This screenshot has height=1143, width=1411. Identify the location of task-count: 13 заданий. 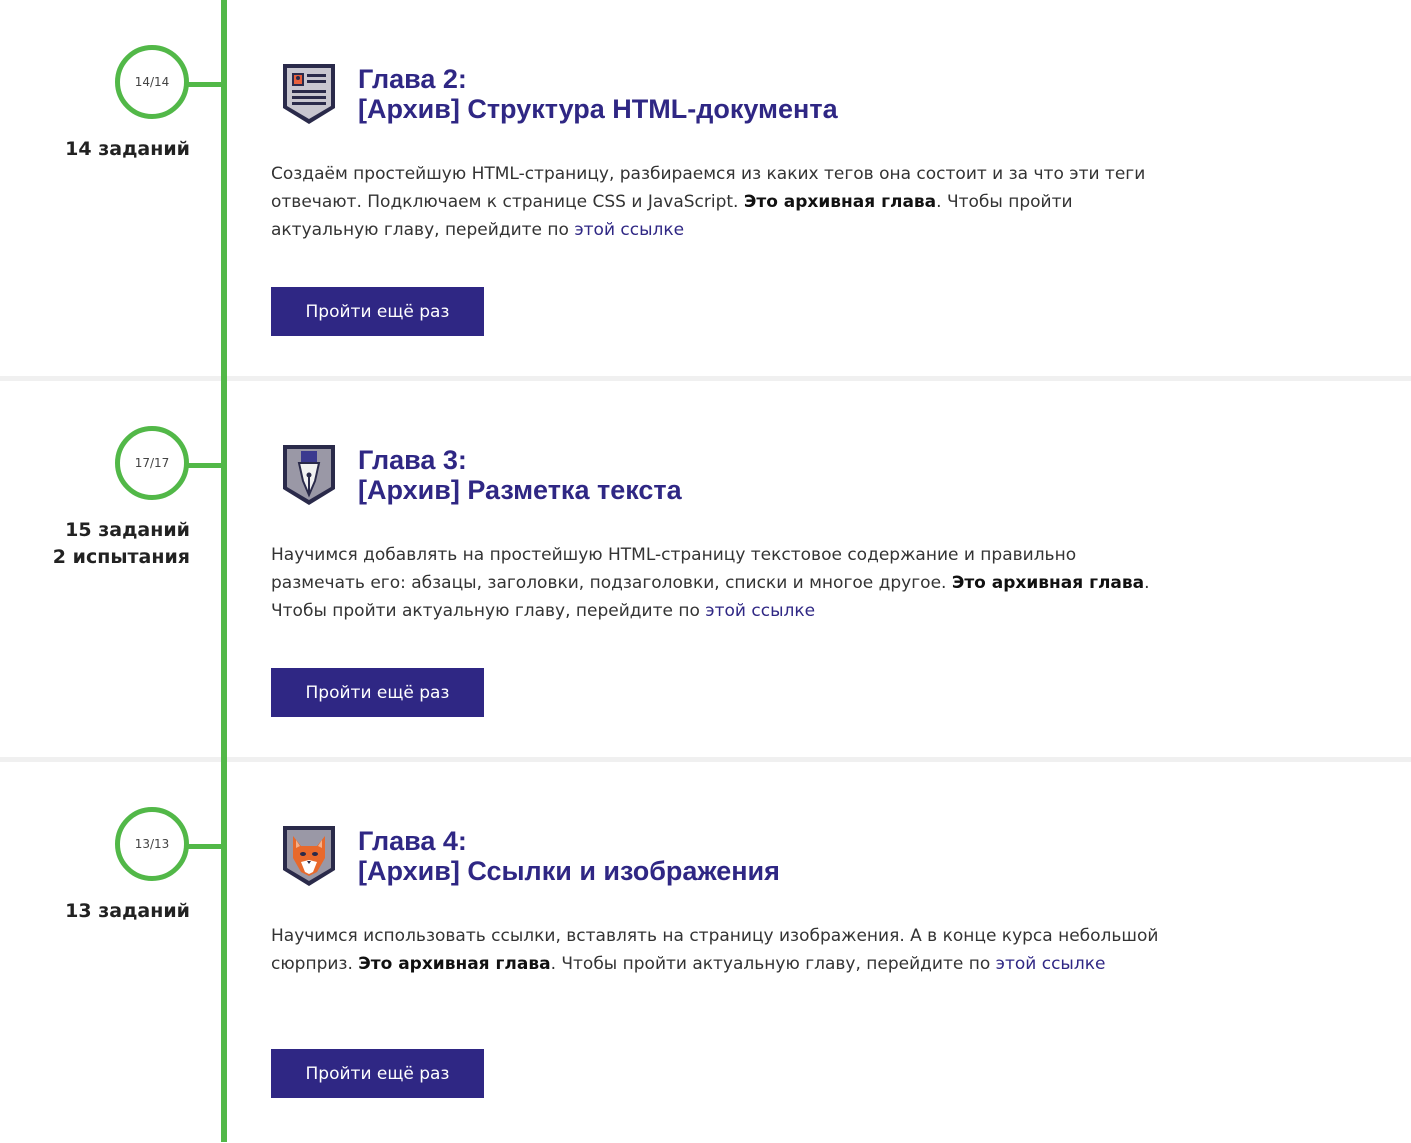
(127, 911).